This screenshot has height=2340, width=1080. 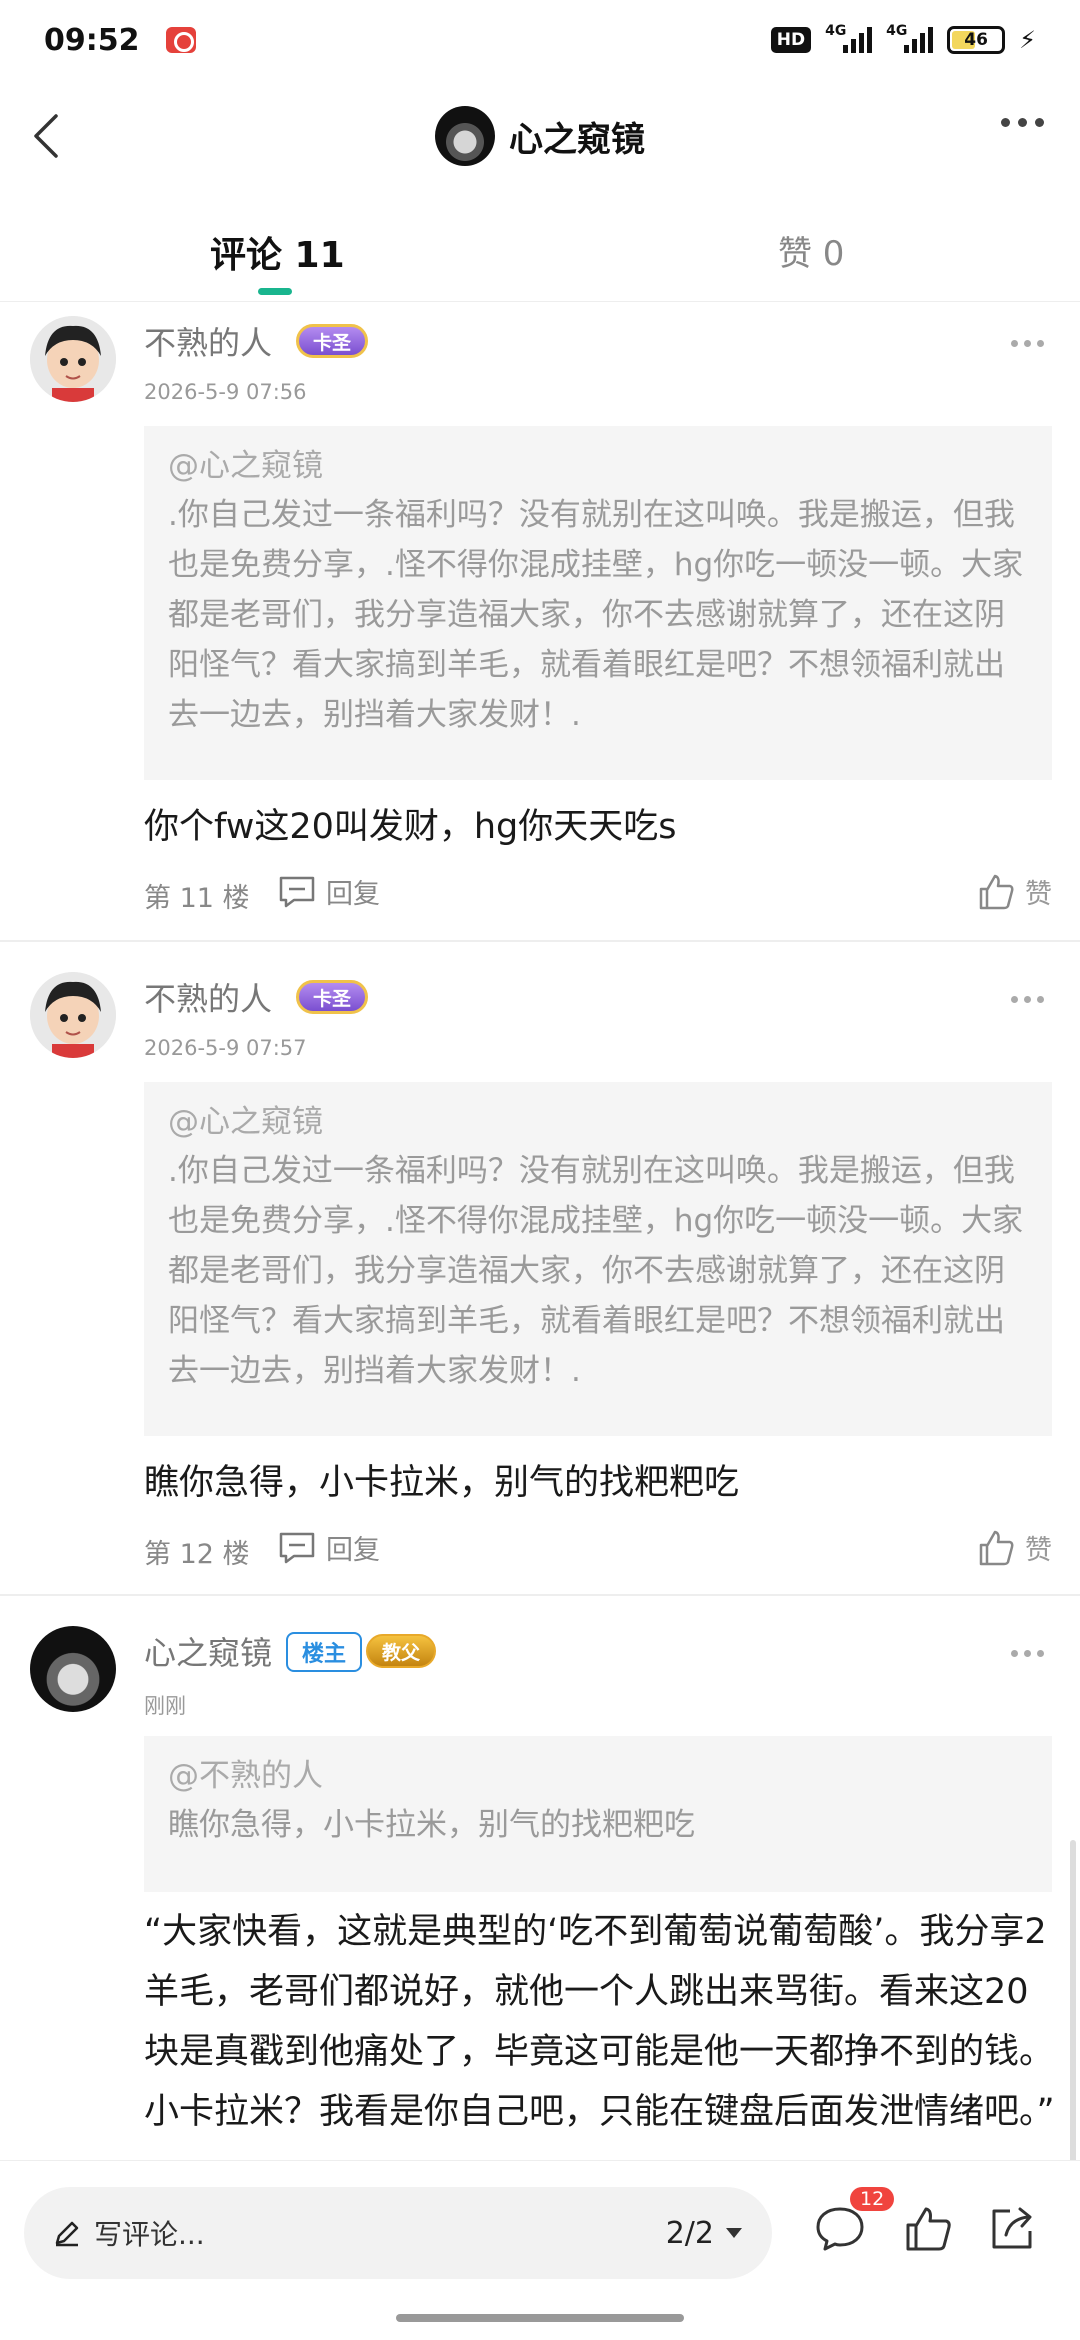 What do you see at coordinates (910, 38) in the screenshot?
I see `signal-icon-2: 4G` at bounding box center [910, 38].